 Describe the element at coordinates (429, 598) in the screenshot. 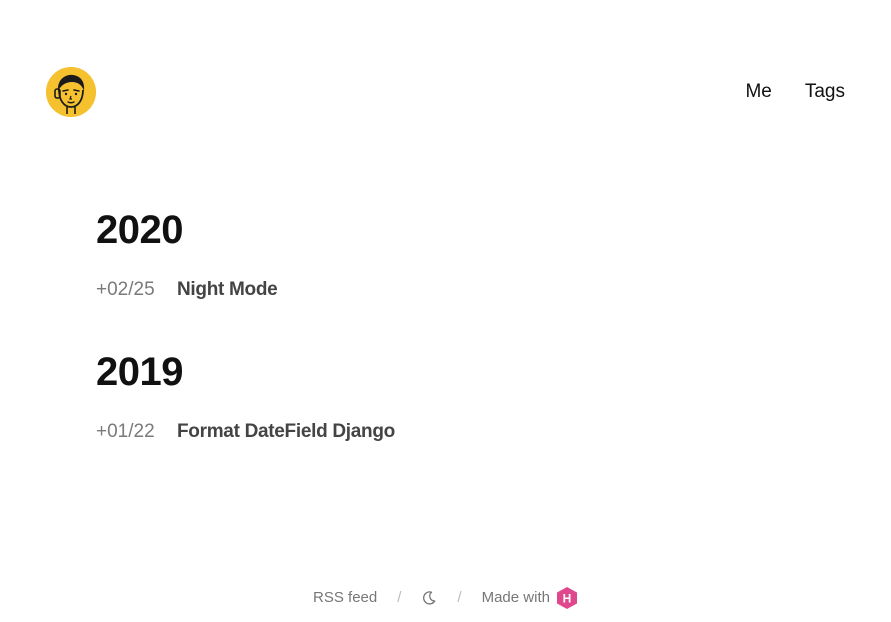

I see `moon-icon` at that location.